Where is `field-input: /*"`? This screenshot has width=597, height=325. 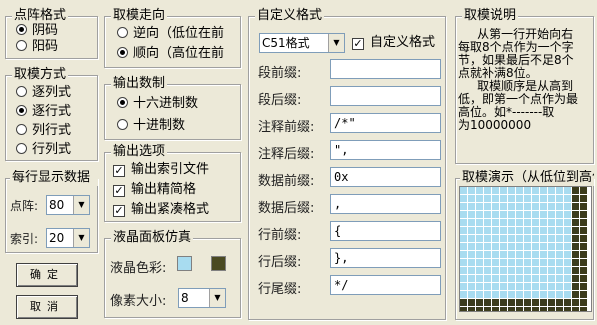 field-input: /*" is located at coordinates (385, 123).